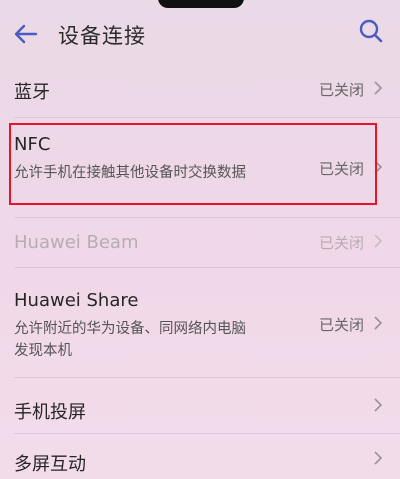 The image size is (400, 479). I want to click on row-label: 手机投屏, so click(50, 412).